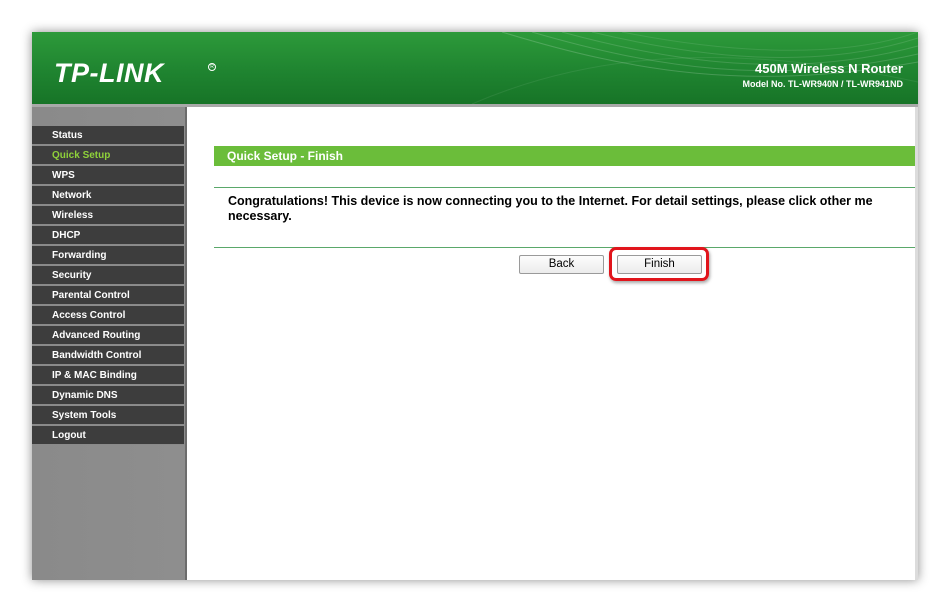 The width and height of the screenshot is (950, 612). What do you see at coordinates (108, 415) in the screenshot?
I see `sidebar-item-system-tools: System Tools` at bounding box center [108, 415].